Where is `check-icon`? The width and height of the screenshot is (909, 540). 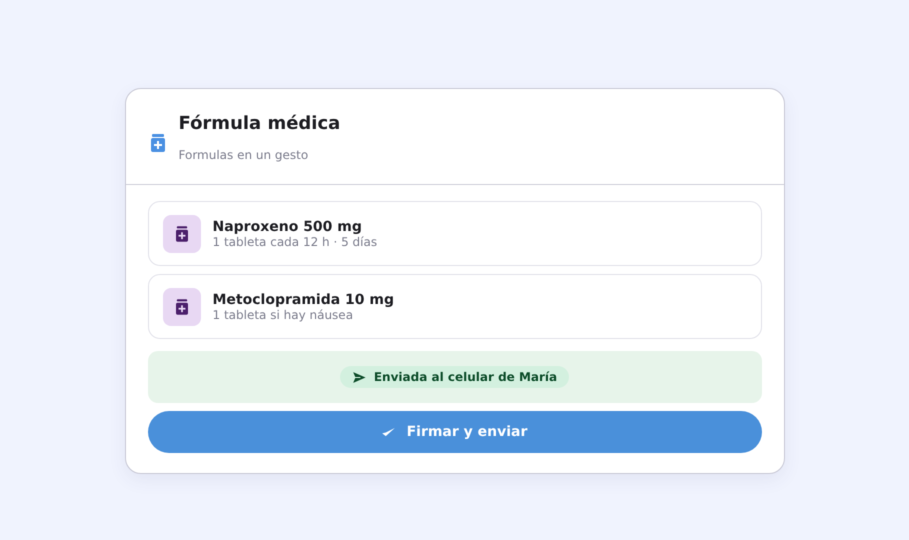 check-icon is located at coordinates (388, 432).